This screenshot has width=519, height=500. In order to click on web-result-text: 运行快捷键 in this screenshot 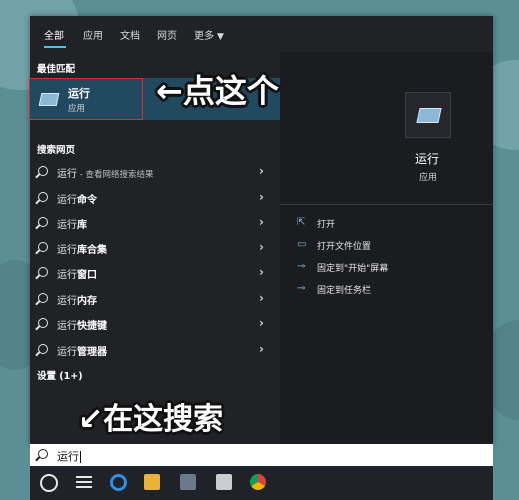, I will do `click(82, 324)`.